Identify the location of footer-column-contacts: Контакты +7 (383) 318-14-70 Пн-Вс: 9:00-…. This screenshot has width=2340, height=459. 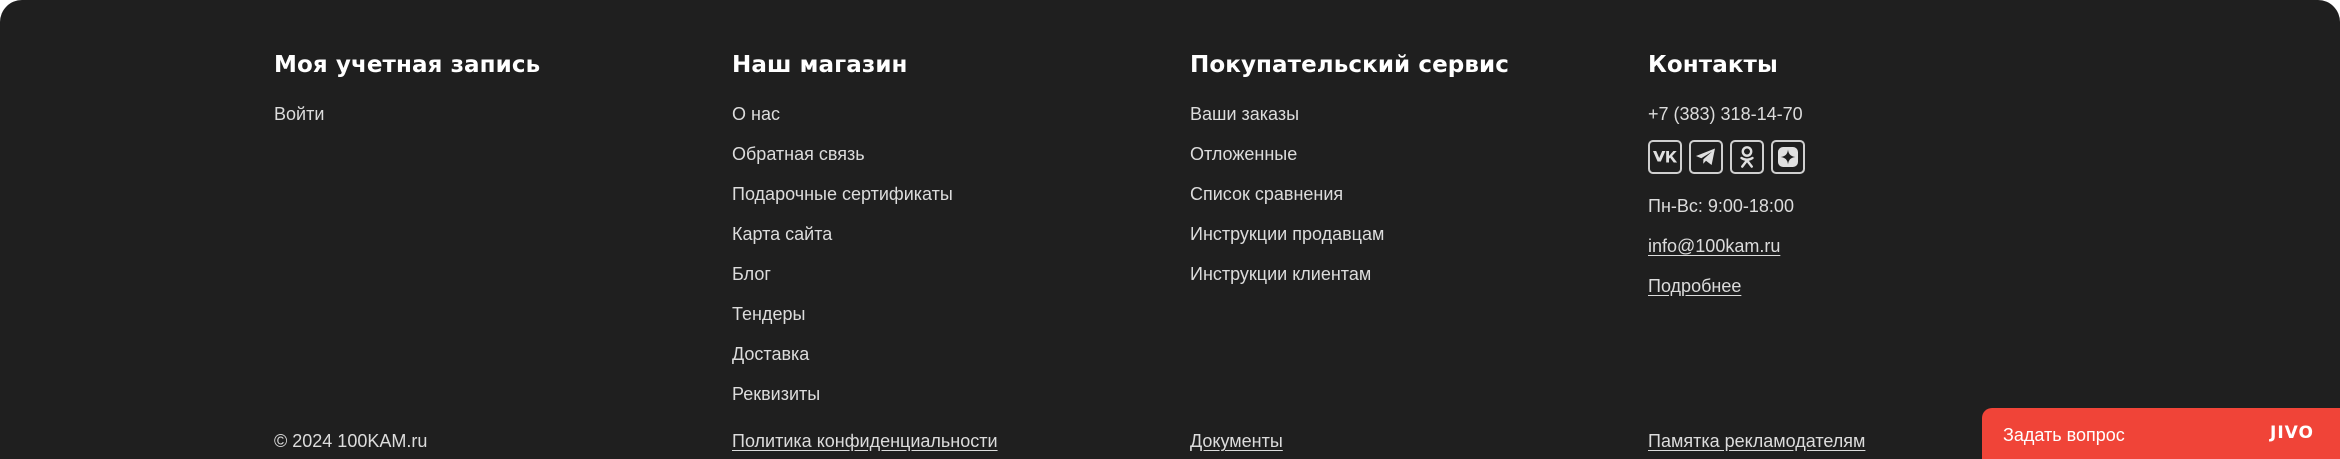
(1868, 173).